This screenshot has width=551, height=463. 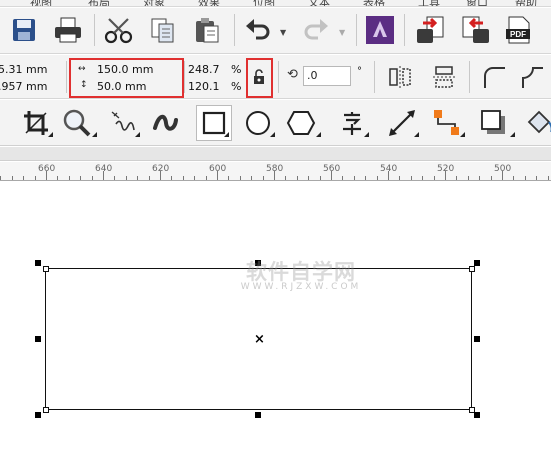 What do you see at coordinates (272, 134) in the screenshot?
I see `ellipse-tool-flyout` at bounding box center [272, 134].